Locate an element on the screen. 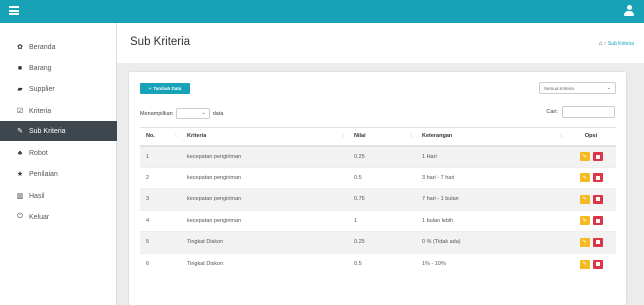 This screenshot has height=305, width=644. show-prefix: Menampilkan is located at coordinates (156, 113).